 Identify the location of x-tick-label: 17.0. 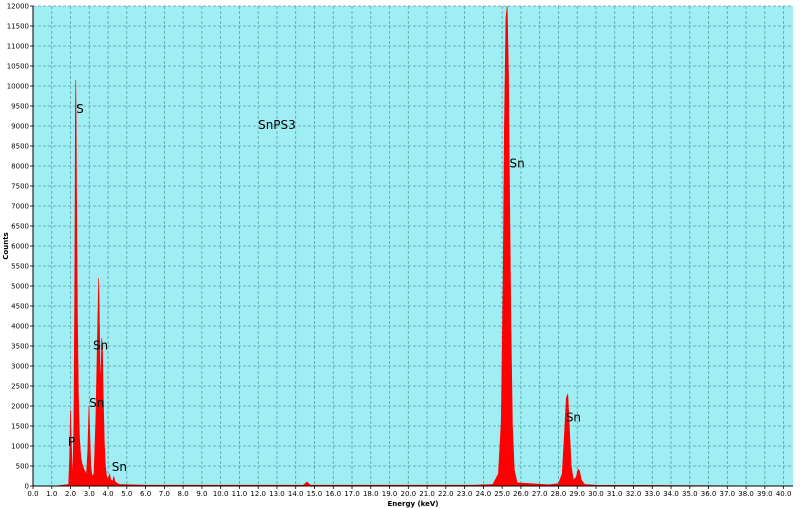
(352, 494).